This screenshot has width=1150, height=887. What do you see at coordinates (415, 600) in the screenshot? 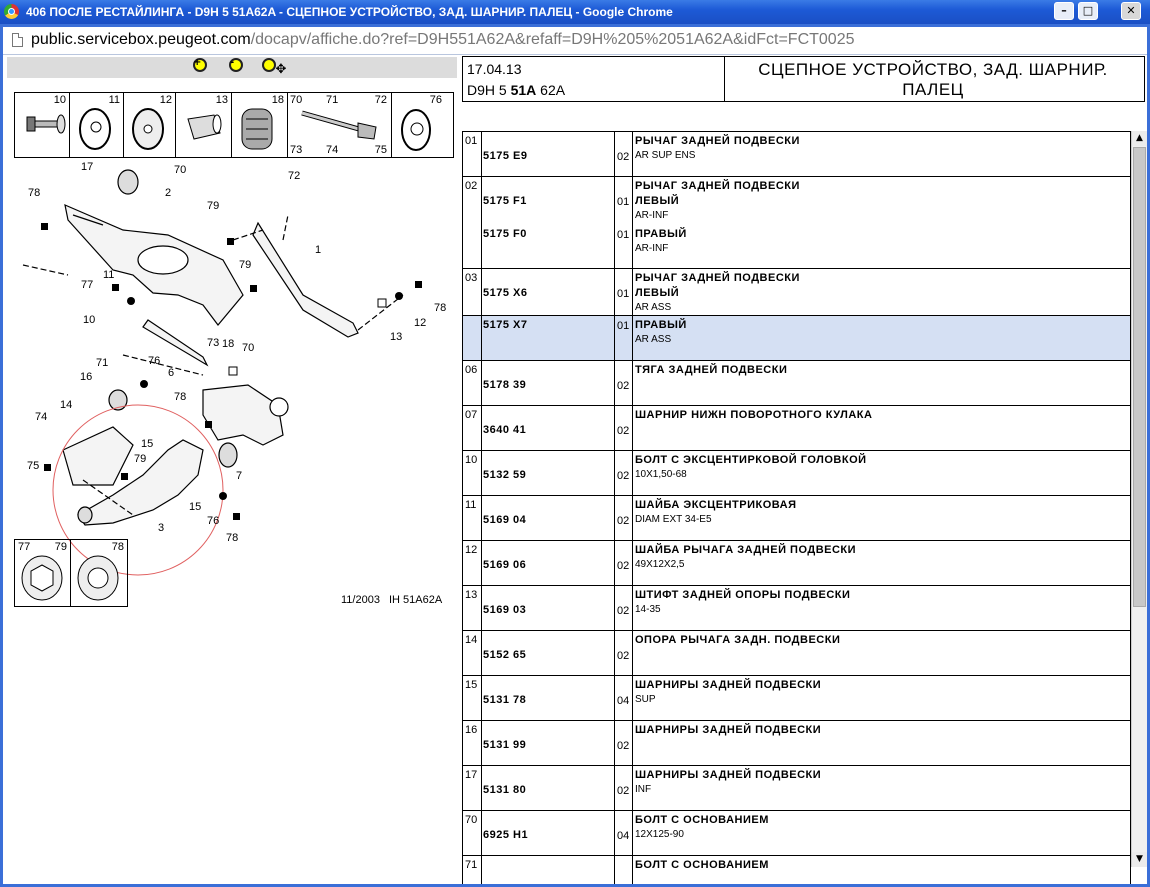
I see `diagram-ref: IH 51A62A` at bounding box center [415, 600].